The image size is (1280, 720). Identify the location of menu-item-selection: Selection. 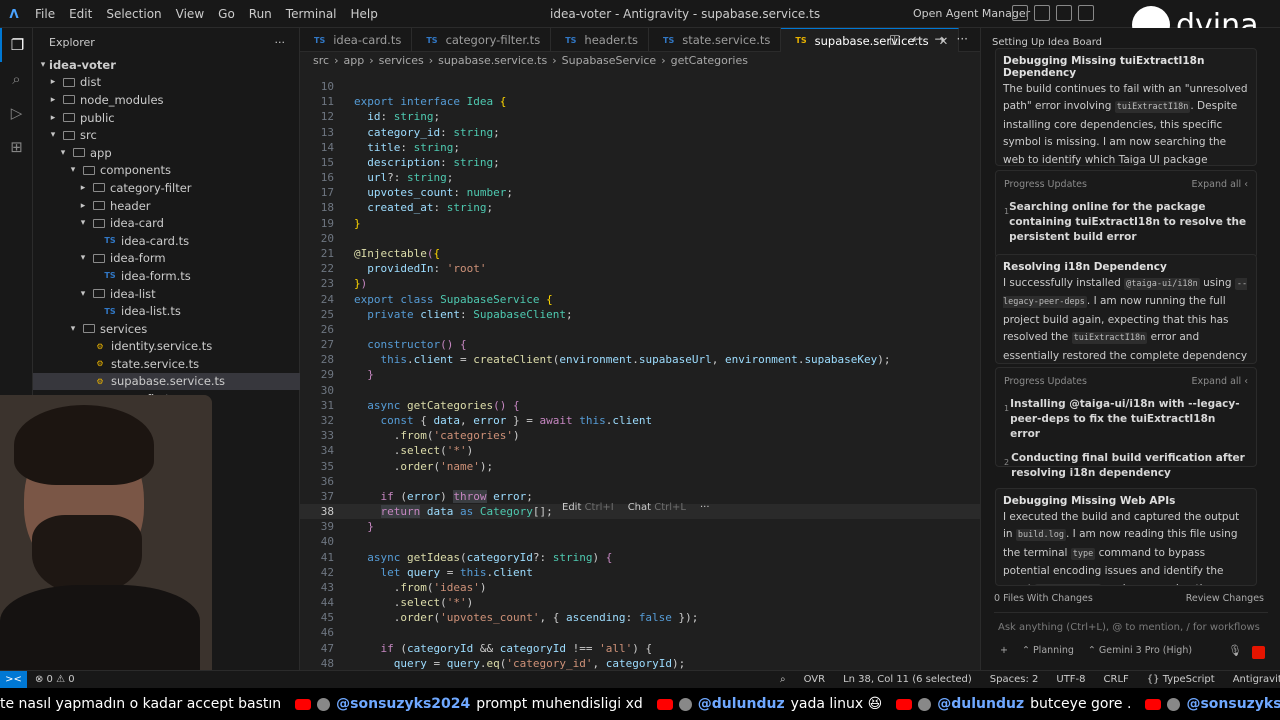
(133, 14).